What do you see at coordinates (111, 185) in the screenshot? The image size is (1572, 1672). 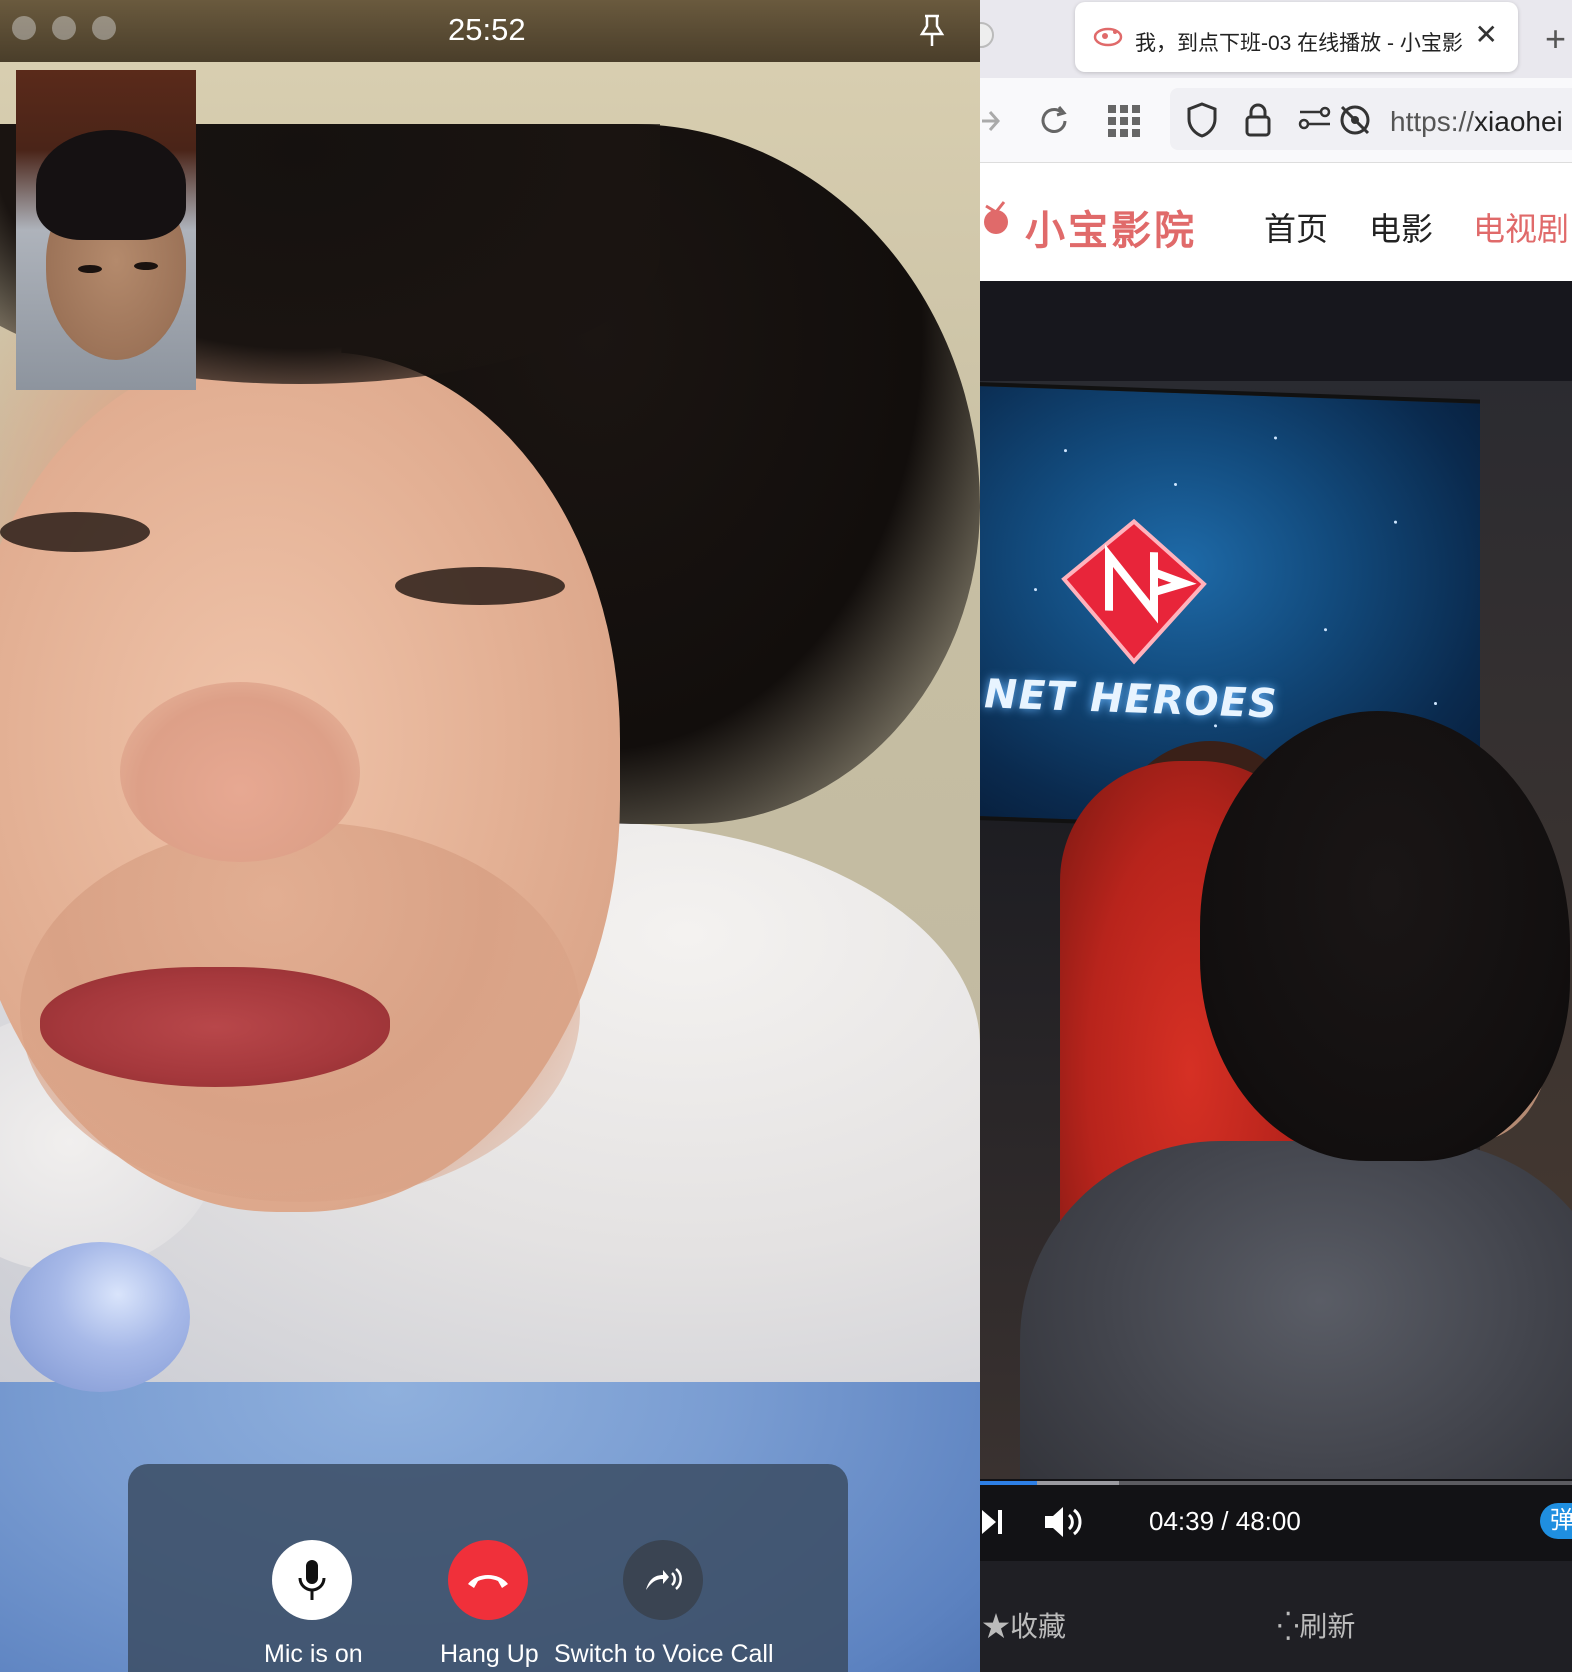 I see `scene-self-hair` at bounding box center [111, 185].